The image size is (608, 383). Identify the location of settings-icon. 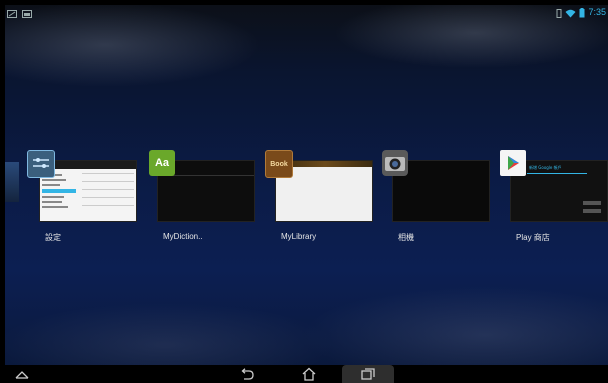
(41, 164).